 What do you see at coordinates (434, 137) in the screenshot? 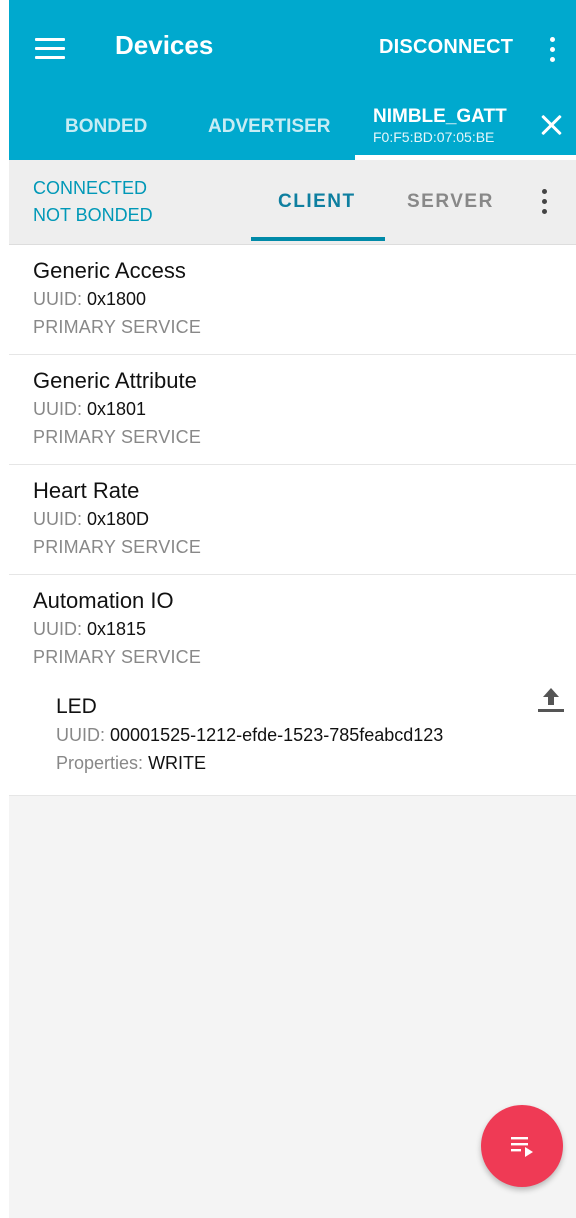
I see `device-address: F0:F5:BD:07:05:BE` at bounding box center [434, 137].